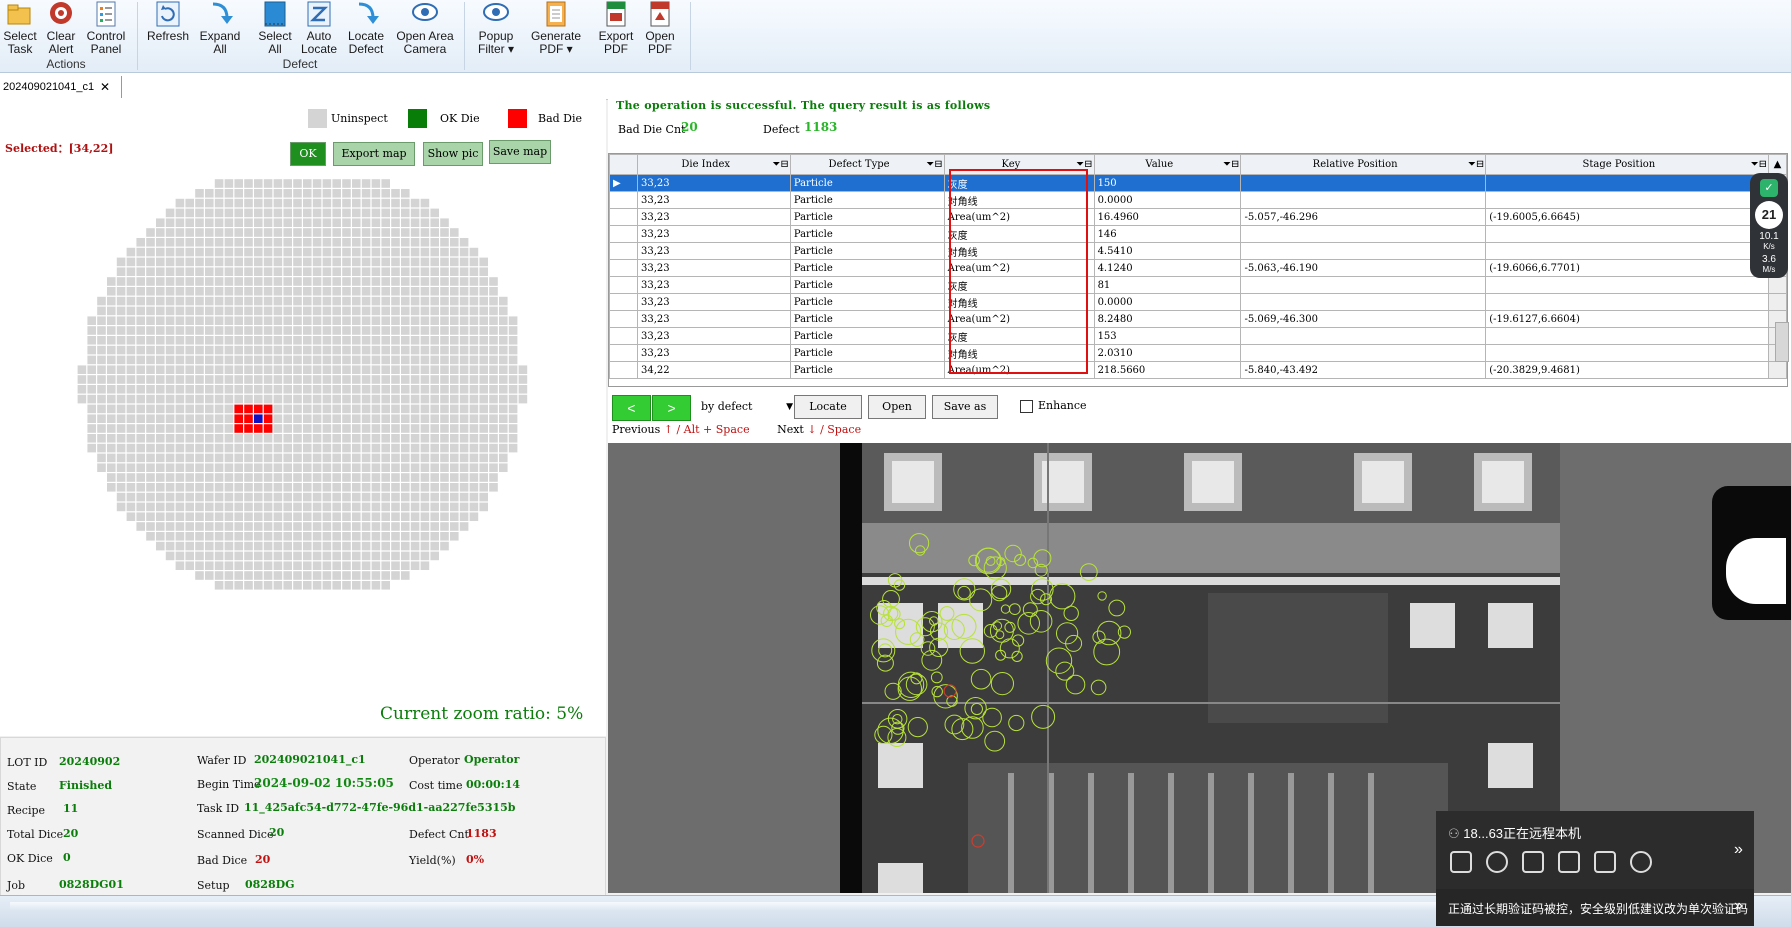  Describe the element at coordinates (1769, 225) in the screenshot. I see `network-monitor-widget: ✓ 21 10.1 K/s 3.6 M/s` at that location.